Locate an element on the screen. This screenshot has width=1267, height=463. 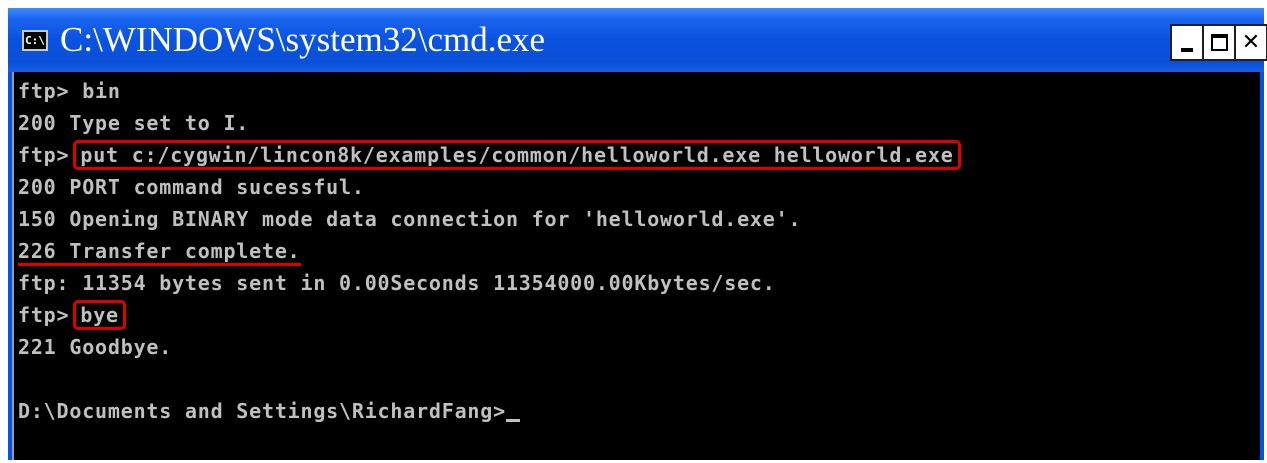
console-line: 200 Type set to I. is located at coordinates (134, 123).